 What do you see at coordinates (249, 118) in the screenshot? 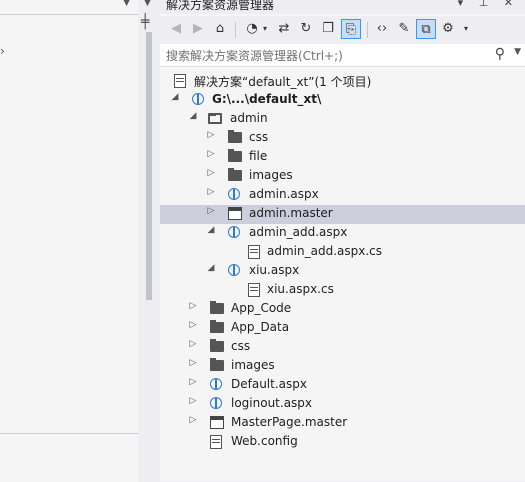
I see `tree-label: admin` at bounding box center [249, 118].